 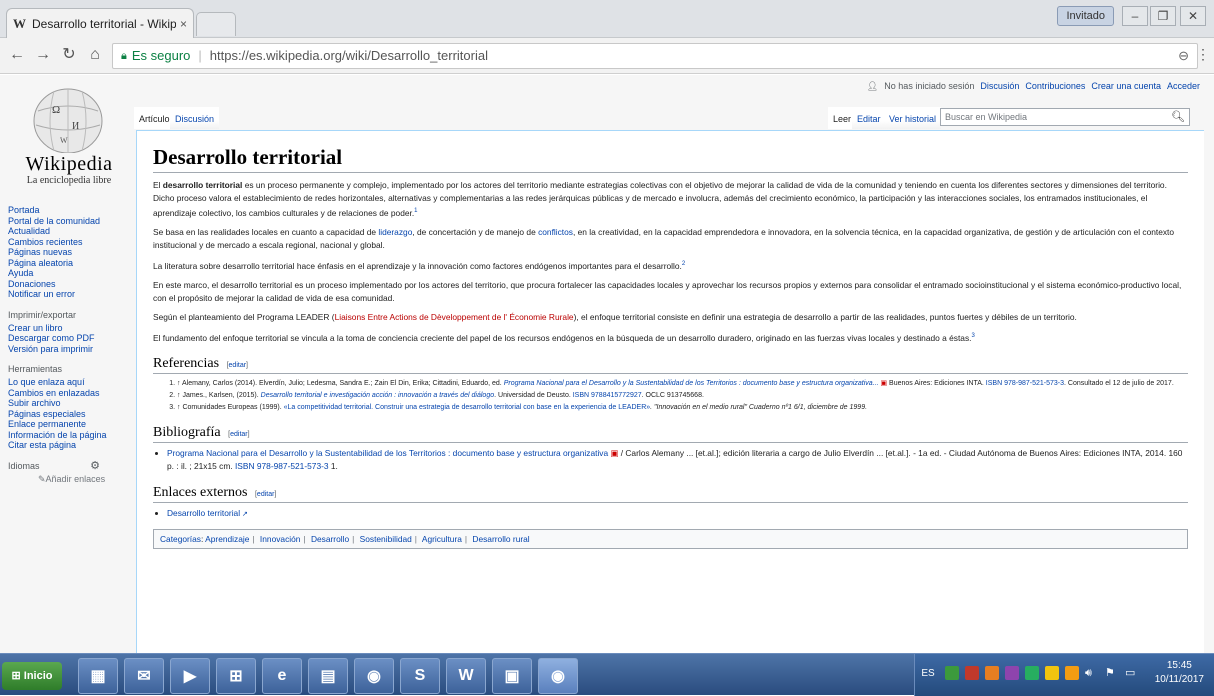 I want to click on personal-discussion-link: Discusión, so click(x=999, y=86).